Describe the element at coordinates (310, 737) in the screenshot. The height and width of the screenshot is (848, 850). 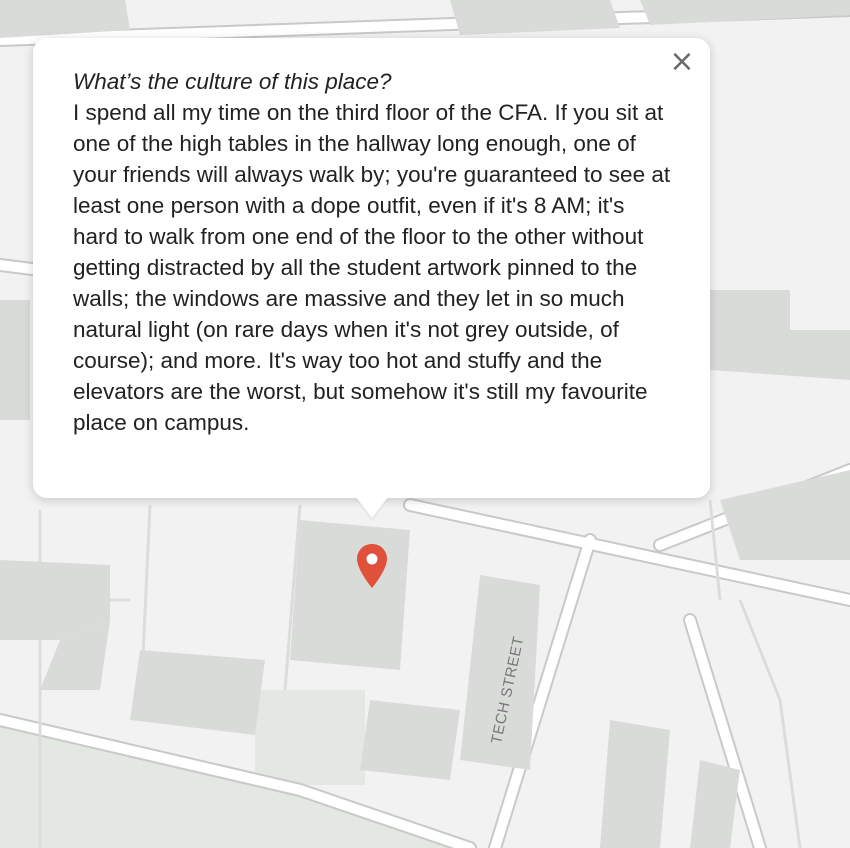
I see `park-area` at that location.